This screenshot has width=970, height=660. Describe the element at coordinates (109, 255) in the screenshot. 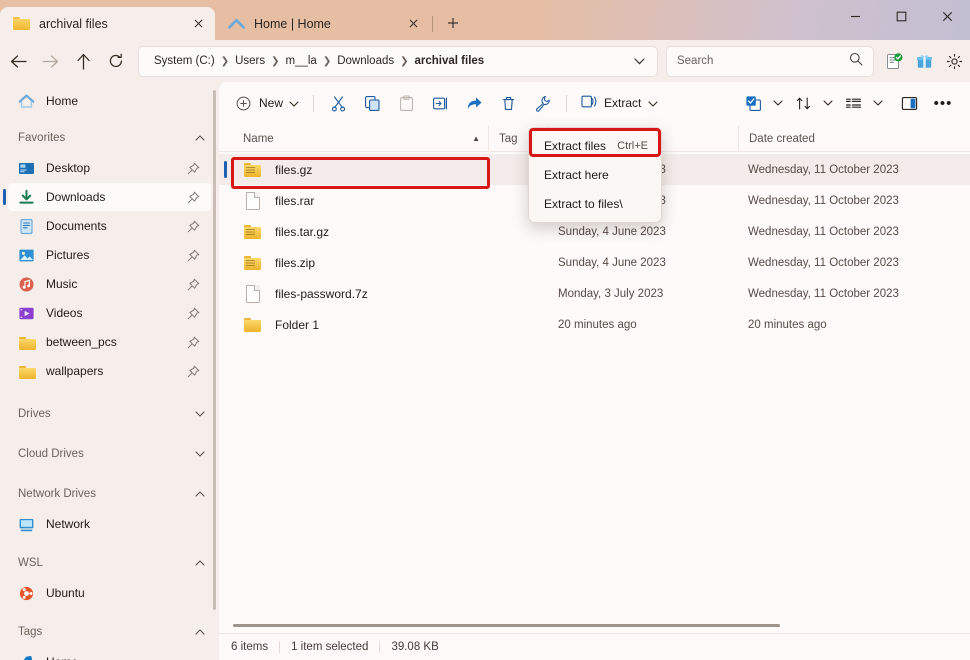

I see `sidebar-item-pictures: Pictures` at that location.